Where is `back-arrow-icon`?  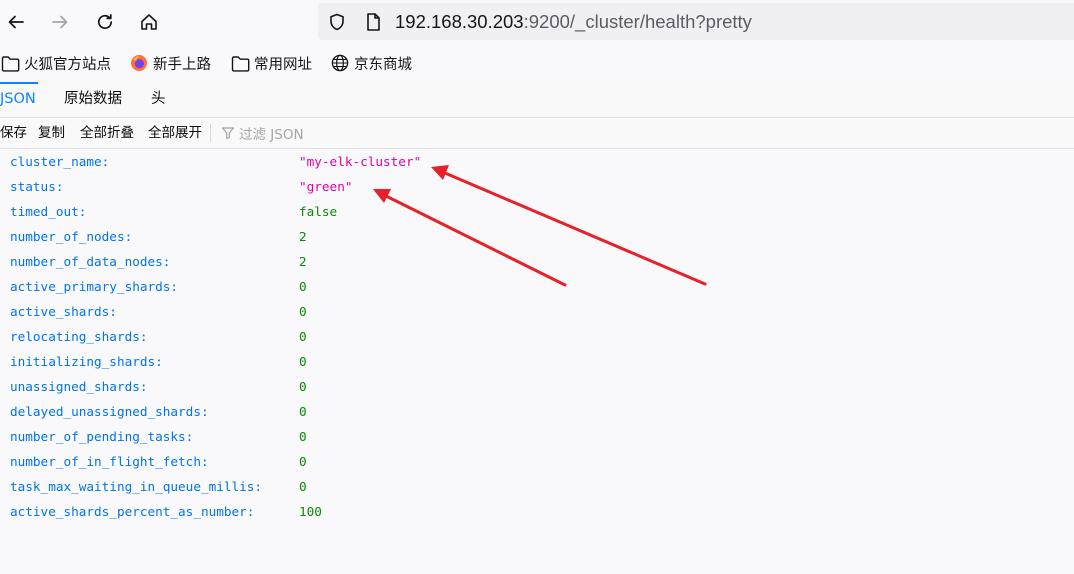 back-arrow-icon is located at coordinates (16, 22).